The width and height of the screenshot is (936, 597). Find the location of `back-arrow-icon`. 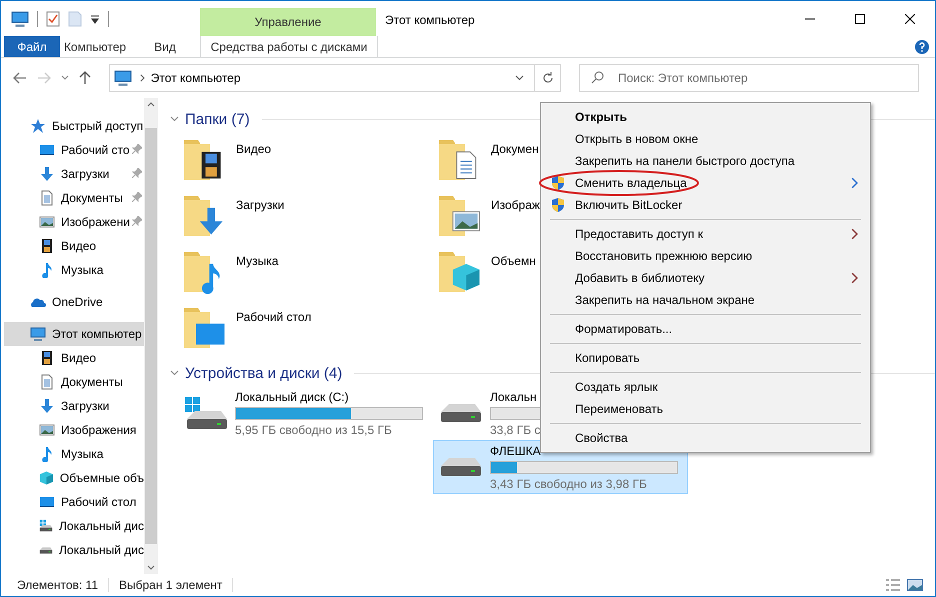

back-arrow-icon is located at coordinates (20, 78).